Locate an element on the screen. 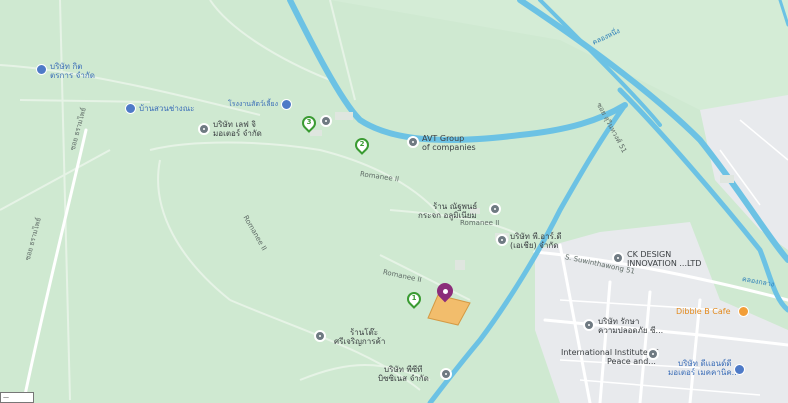  poi-label: ร้าน ณัฐพนธ์ is located at coordinates (455, 206).